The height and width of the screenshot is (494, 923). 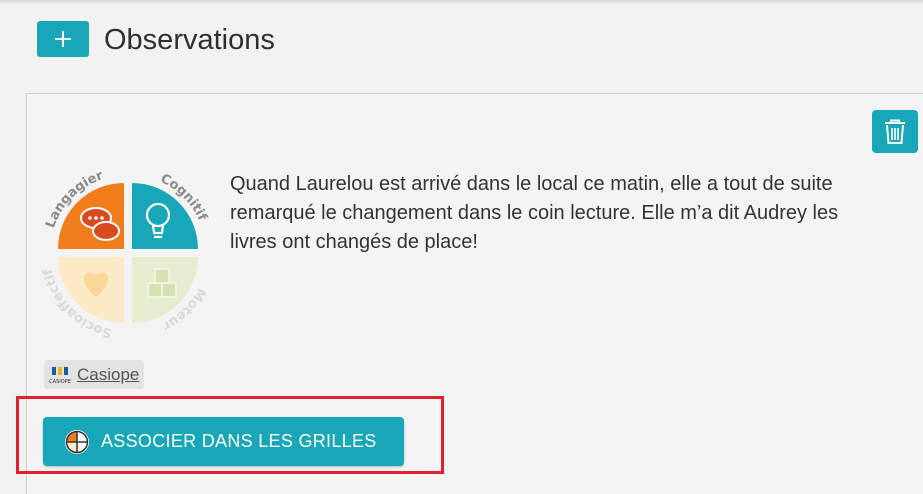 I want to click on svg-text: CASIOPE, so click(x=60, y=382).